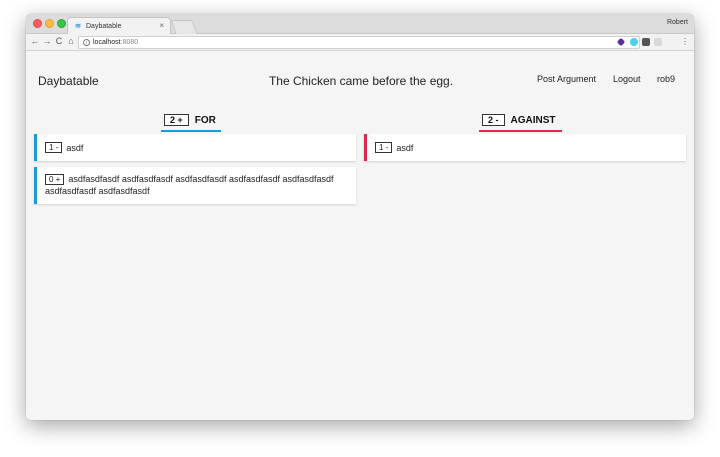 The height and width of the screenshot is (457, 720). Describe the element at coordinates (205, 120) in the screenshot. I see `for-label: FOR` at that location.